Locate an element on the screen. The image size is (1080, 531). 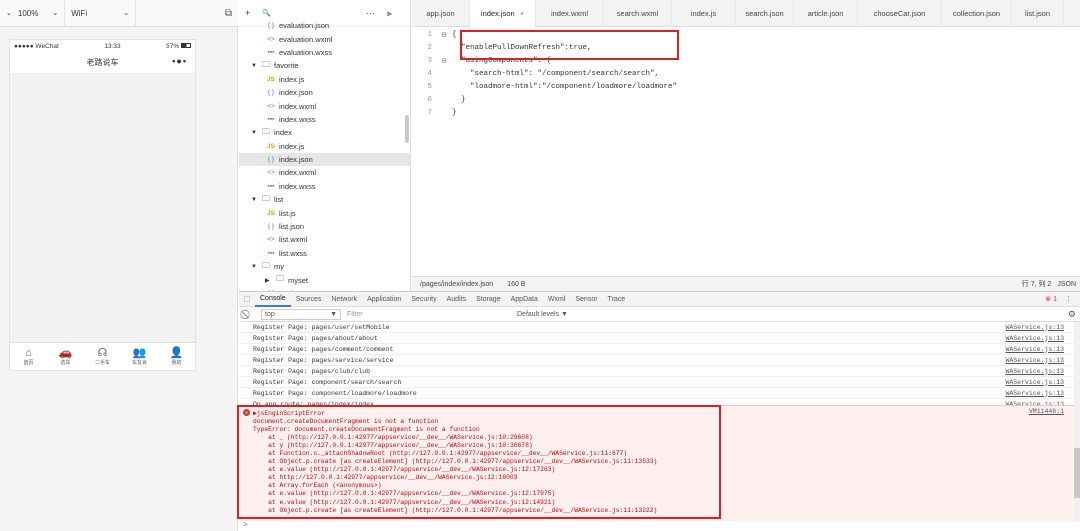
close-icon: × is located at coordinates (522, 13).